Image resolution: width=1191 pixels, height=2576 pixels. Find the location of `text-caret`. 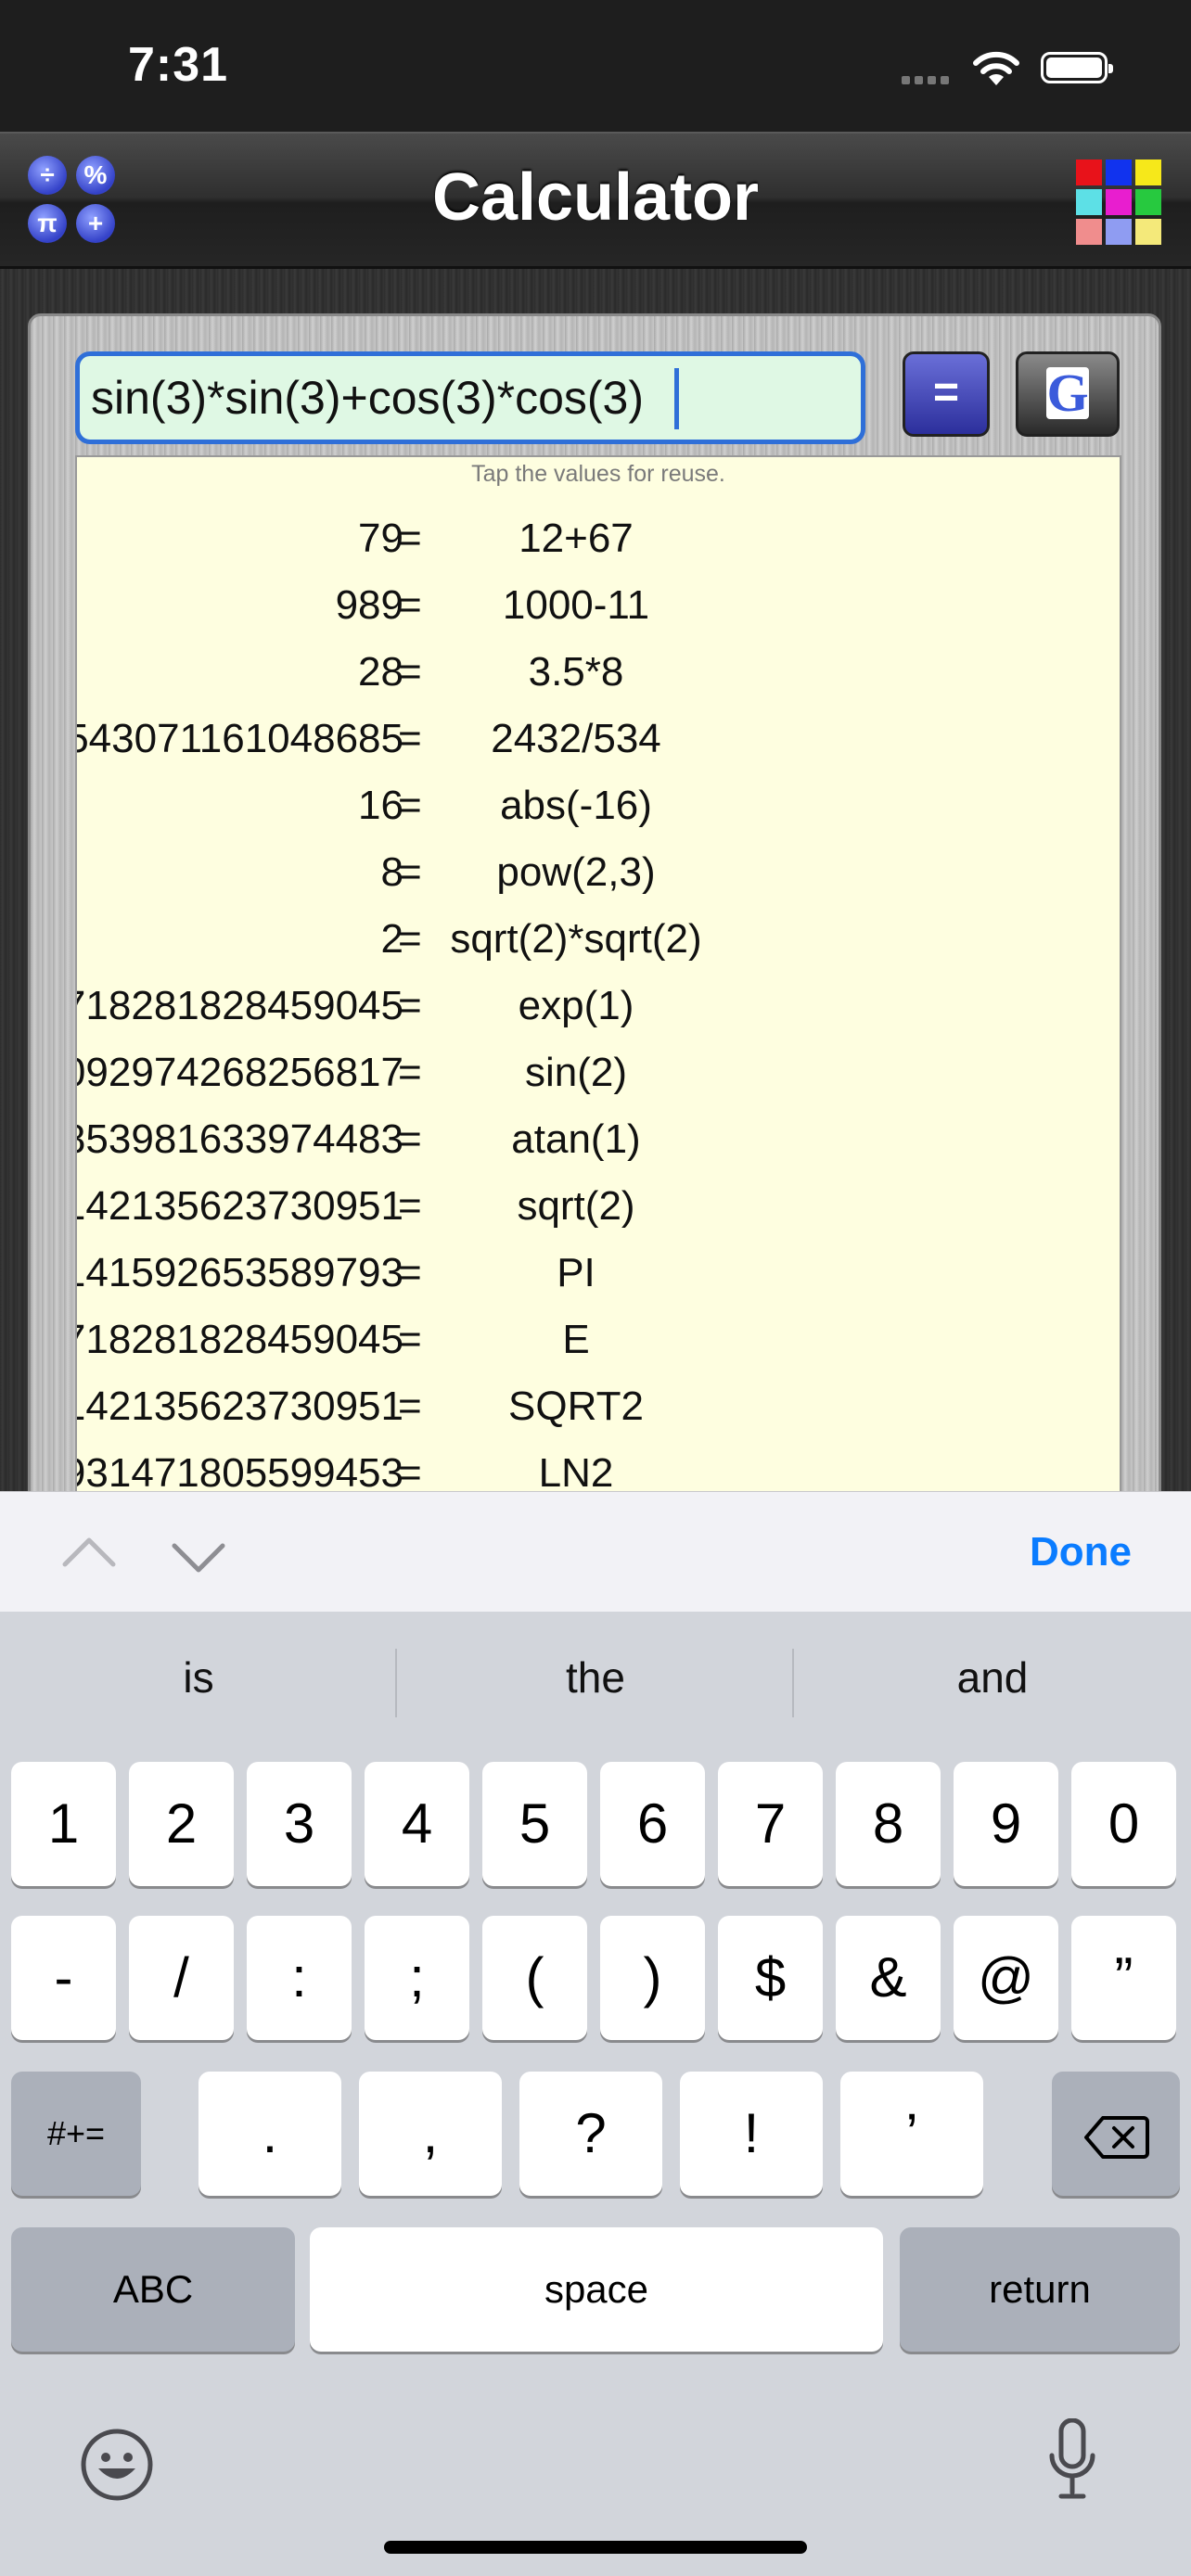

text-caret is located at coordinates (676, 398).